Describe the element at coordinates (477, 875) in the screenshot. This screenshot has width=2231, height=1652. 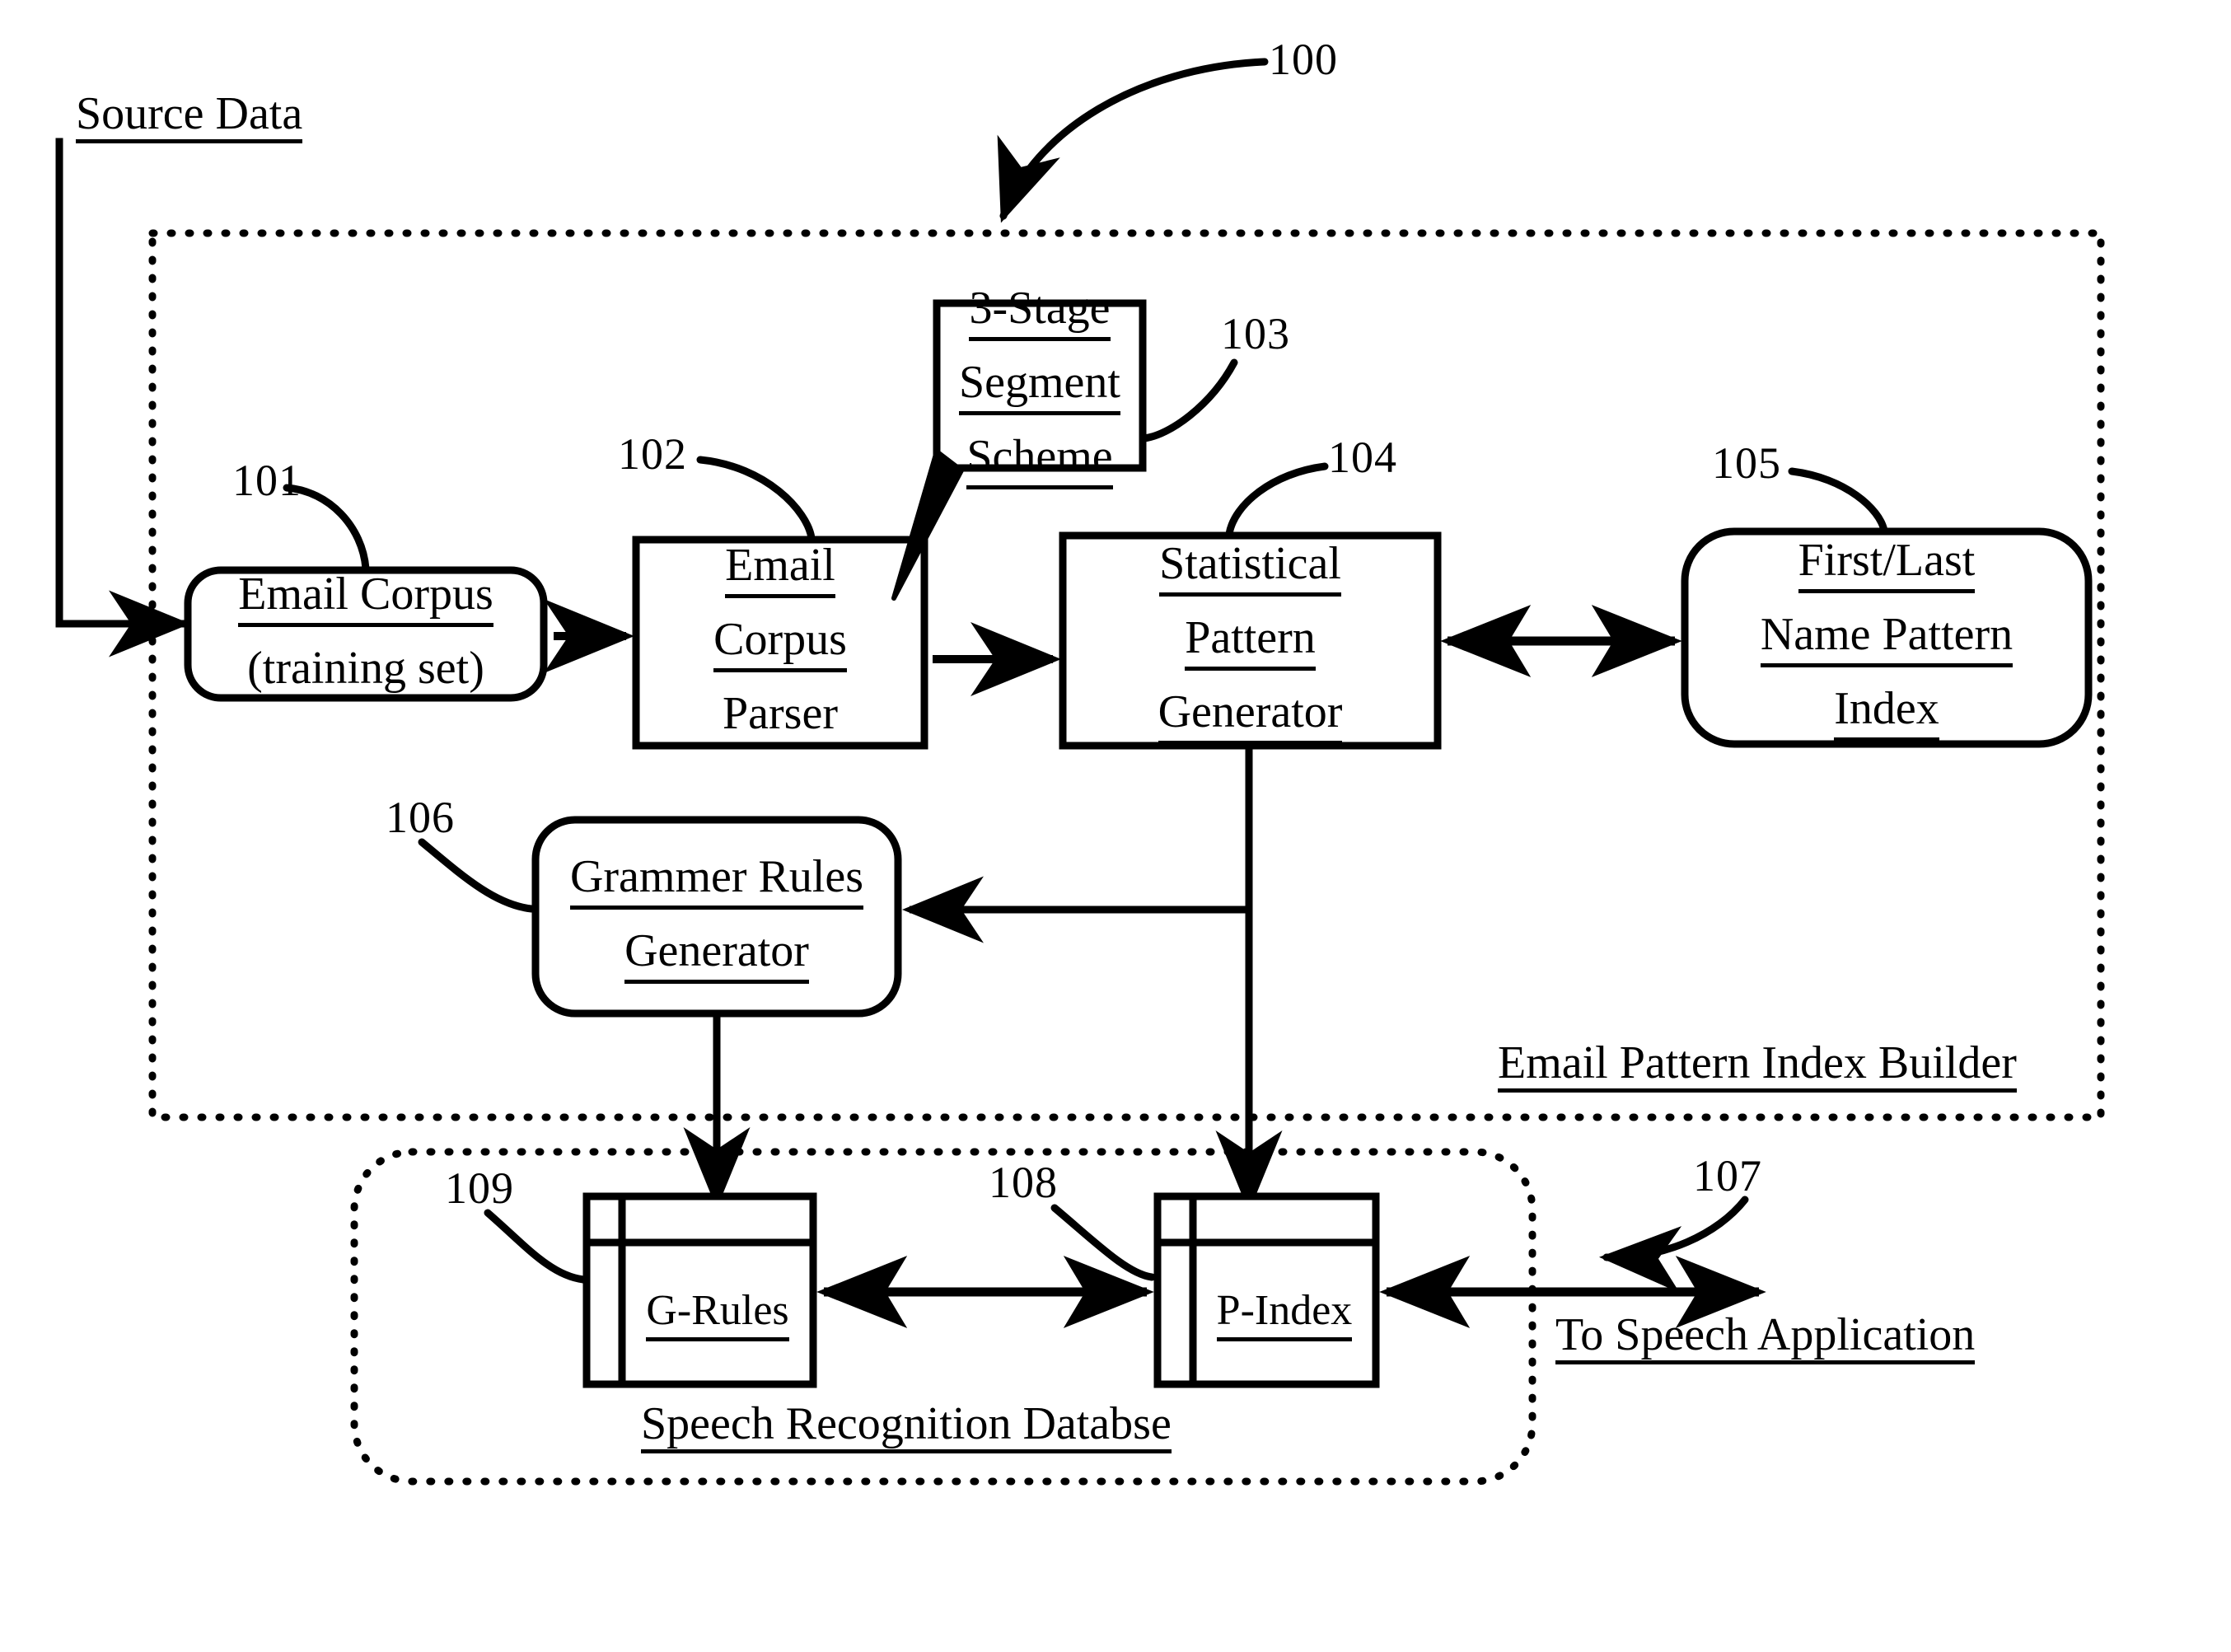
I see `ref-106-leader` at that location.